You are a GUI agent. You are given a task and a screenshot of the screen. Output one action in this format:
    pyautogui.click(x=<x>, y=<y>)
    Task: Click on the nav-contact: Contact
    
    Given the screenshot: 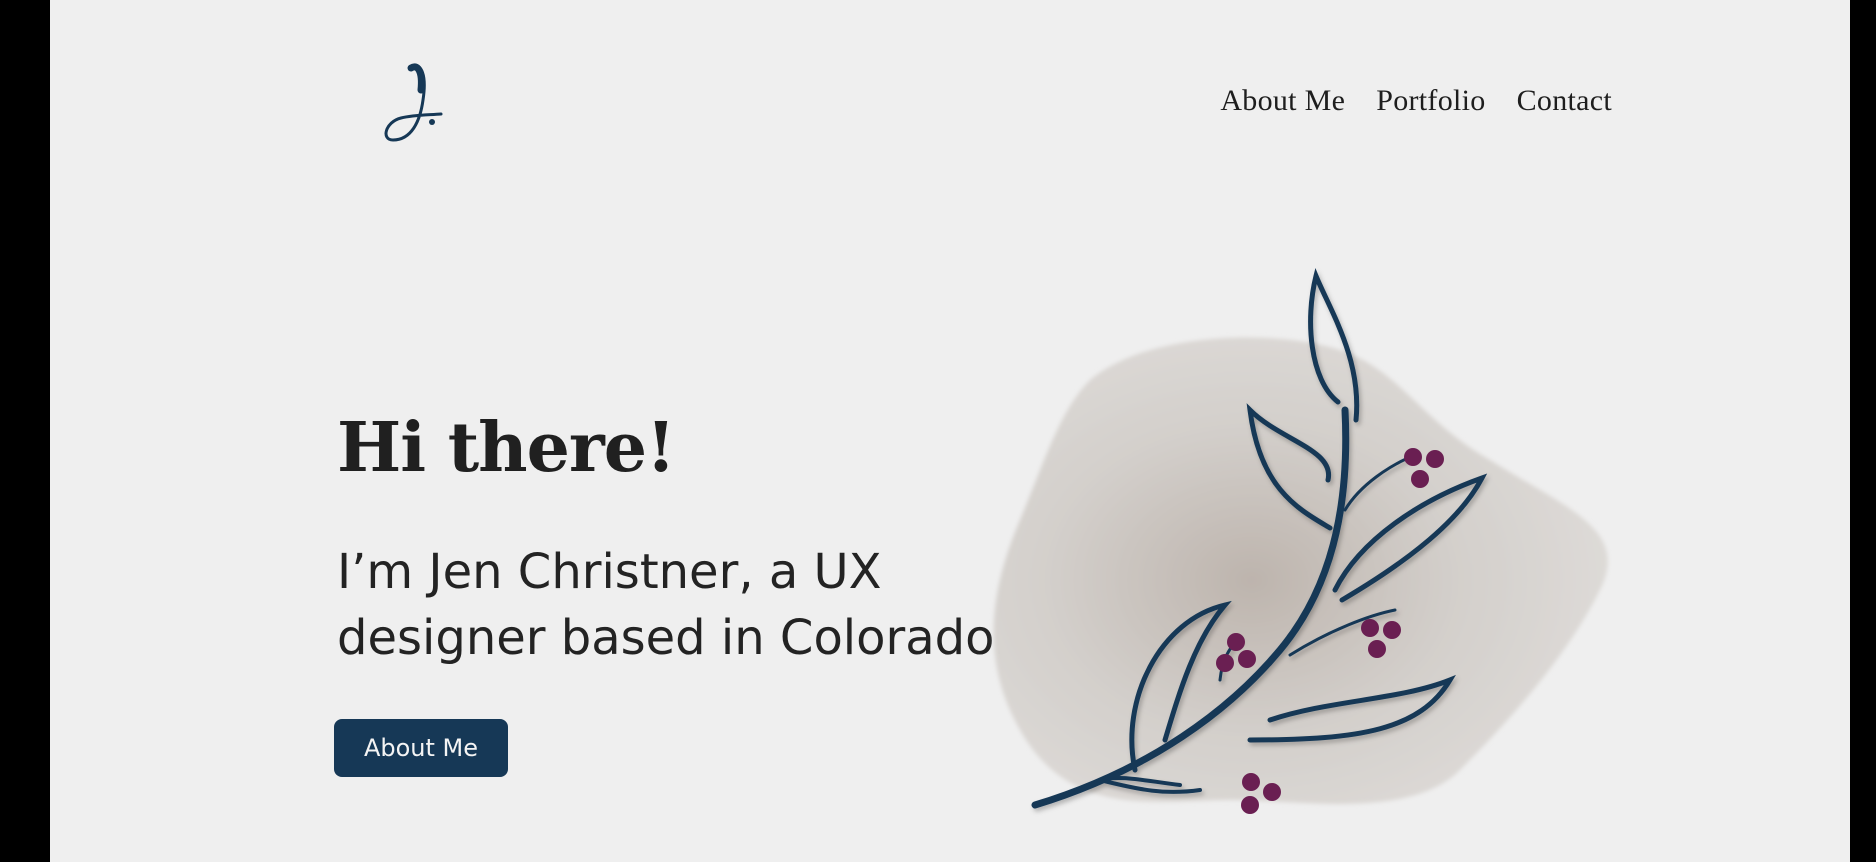 What is the action you would take?
    pyautogui.click(x=1564, y=101)
    